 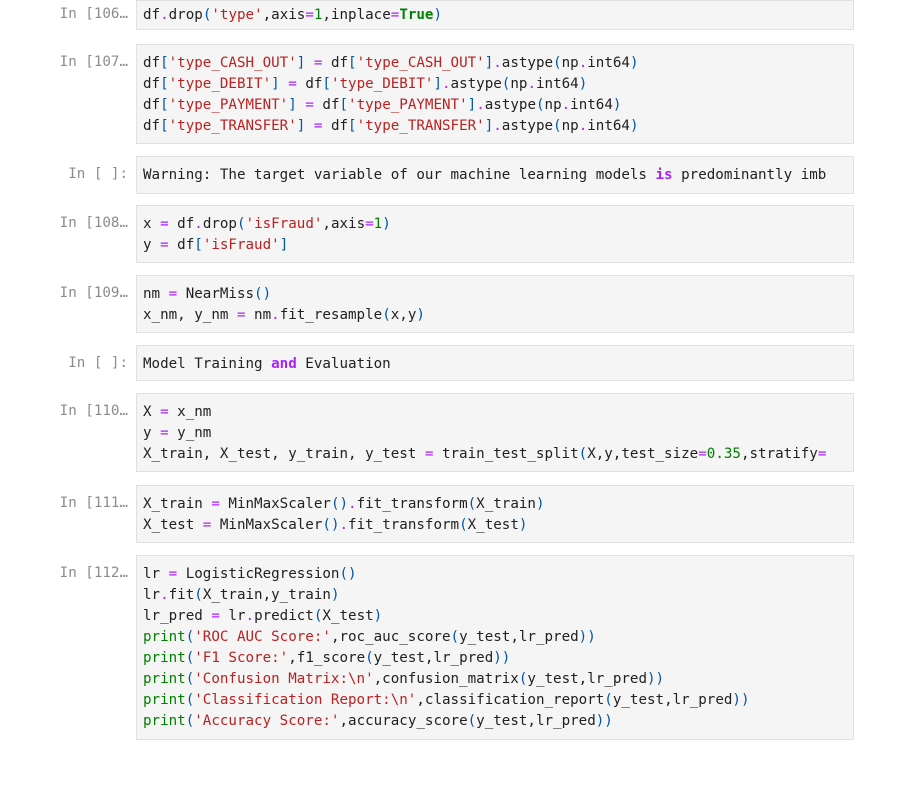 What do you see at coordinates (263, 616) in the screenshot?
I see `code-line: lr_pred = lr.predict(X_test)` at bounding box center [263, 616].